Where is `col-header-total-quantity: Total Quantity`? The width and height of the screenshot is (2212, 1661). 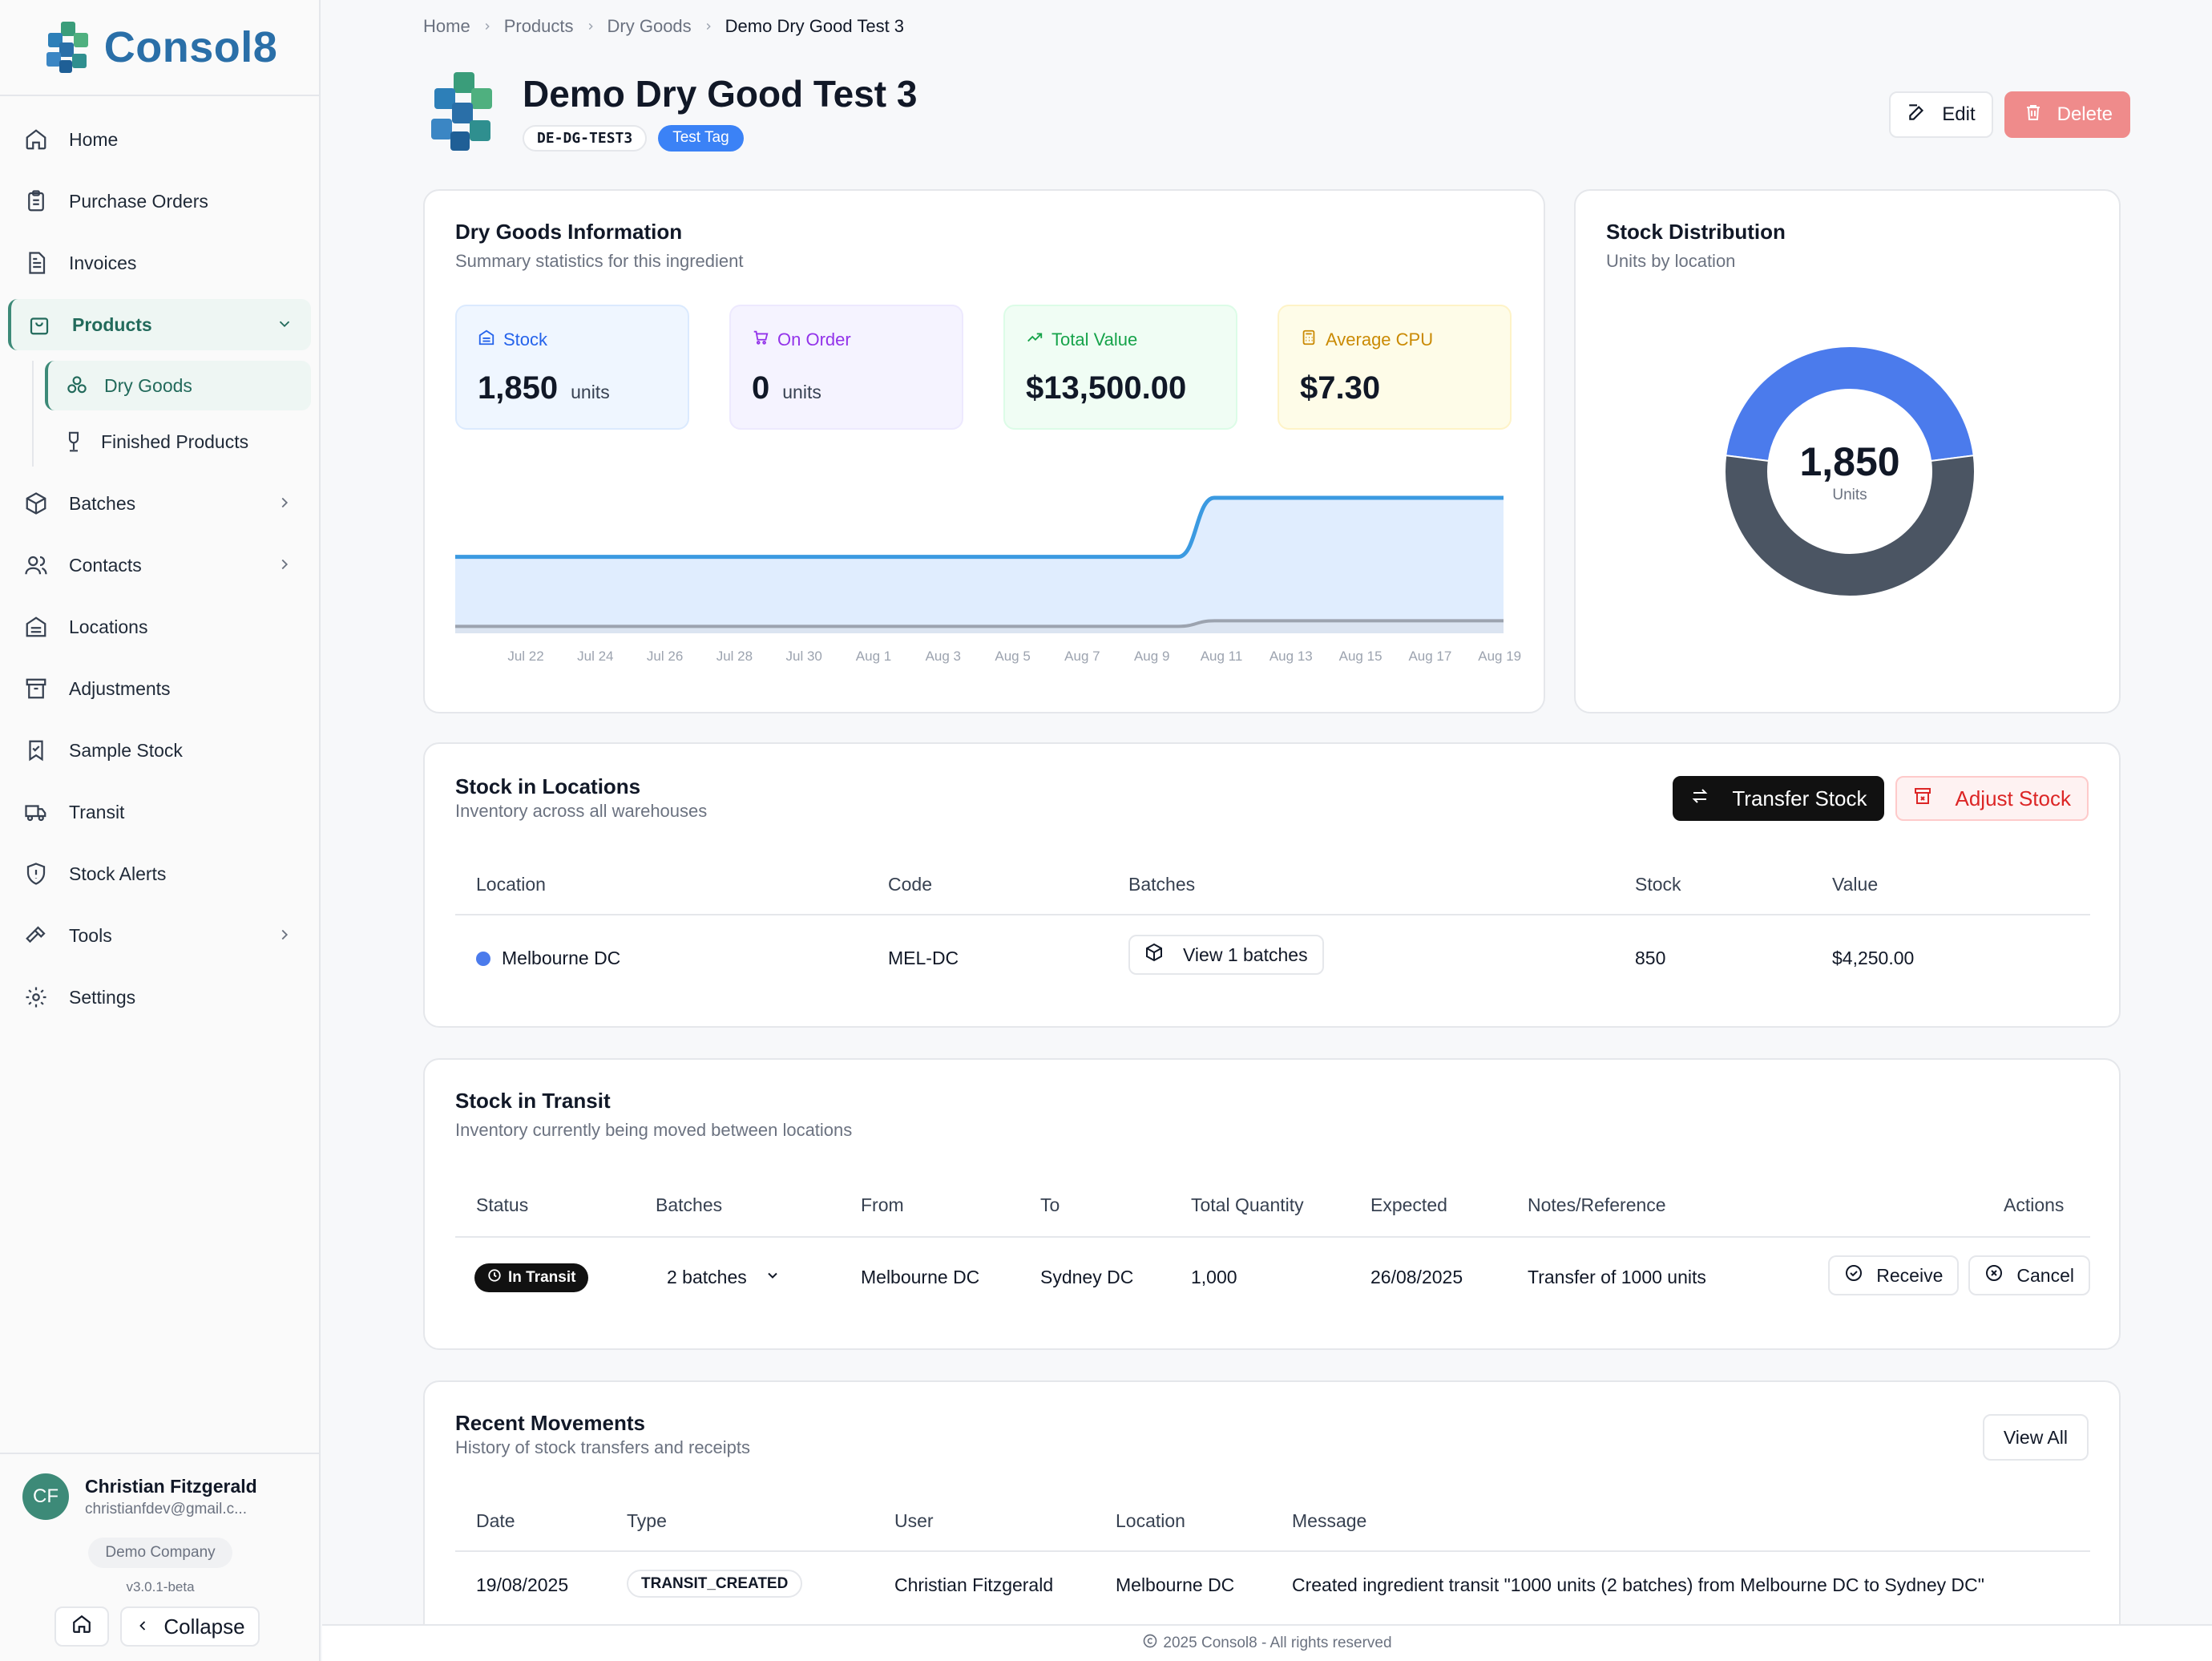 col-header-total-quantity: Total Quantity is located at coordinates (1247, 1205).